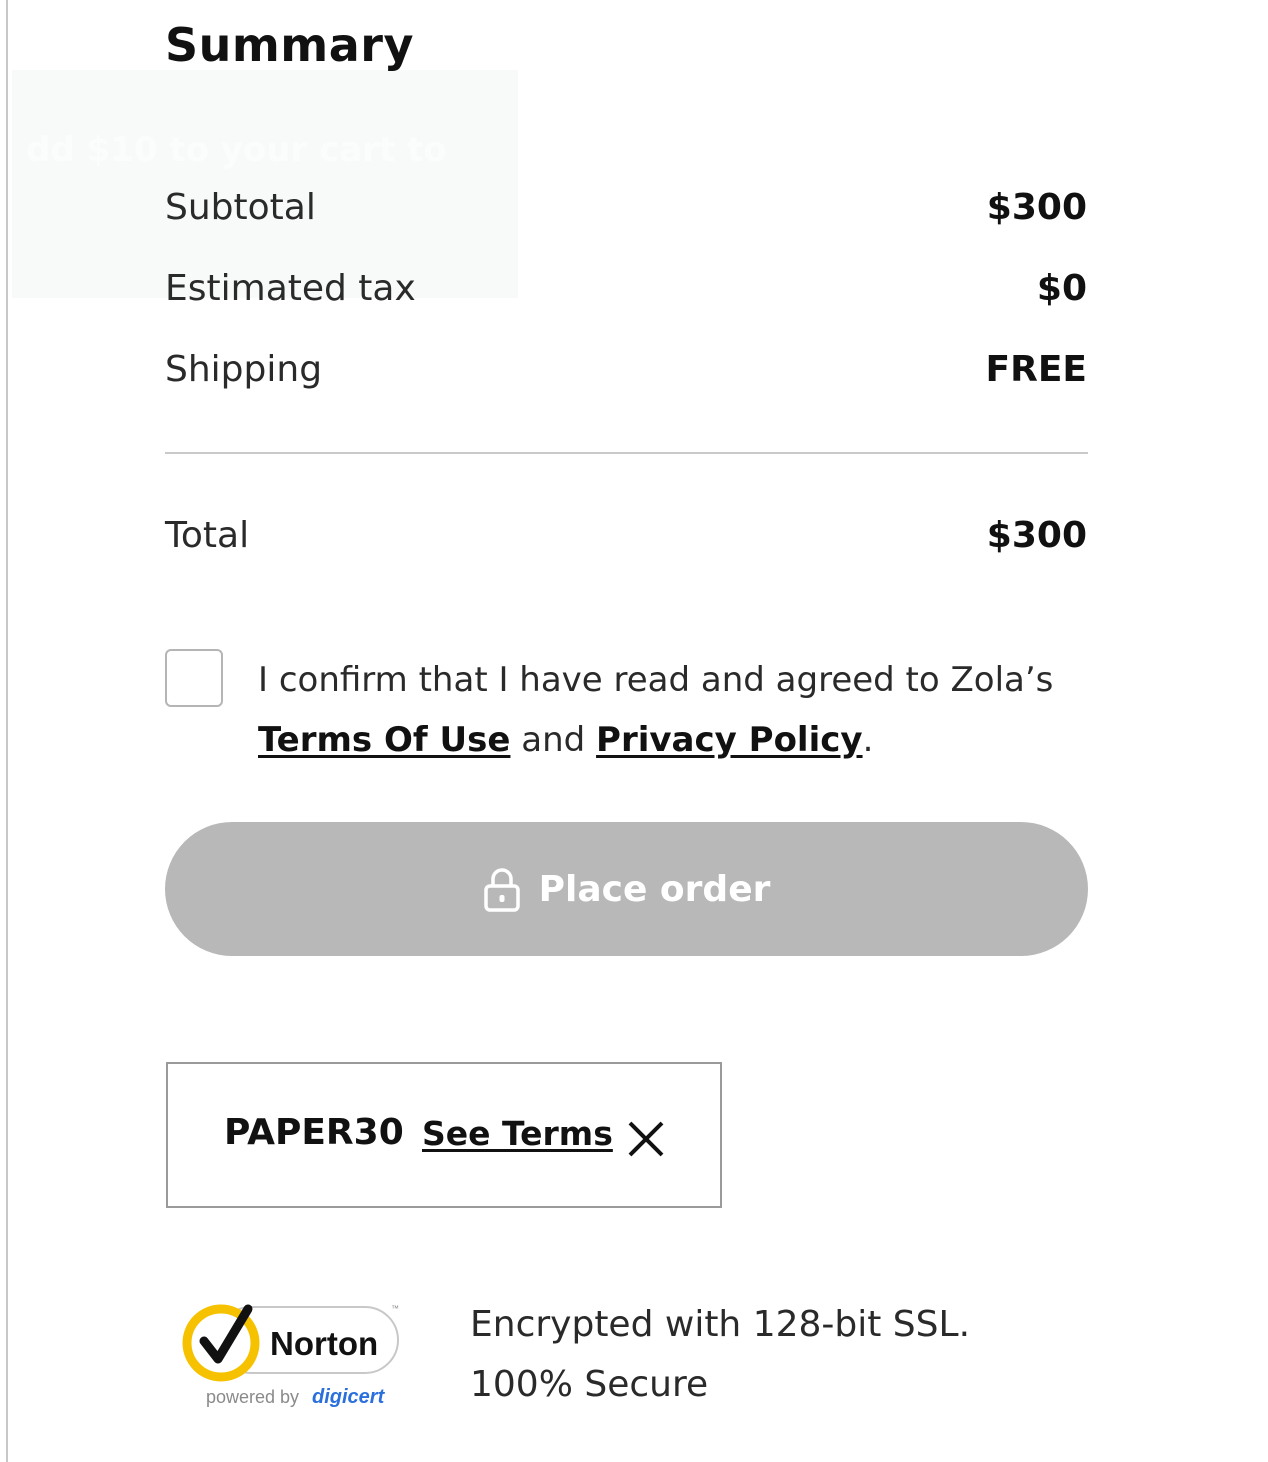  I want to click on svg-text: ™, so click(395, 1308).